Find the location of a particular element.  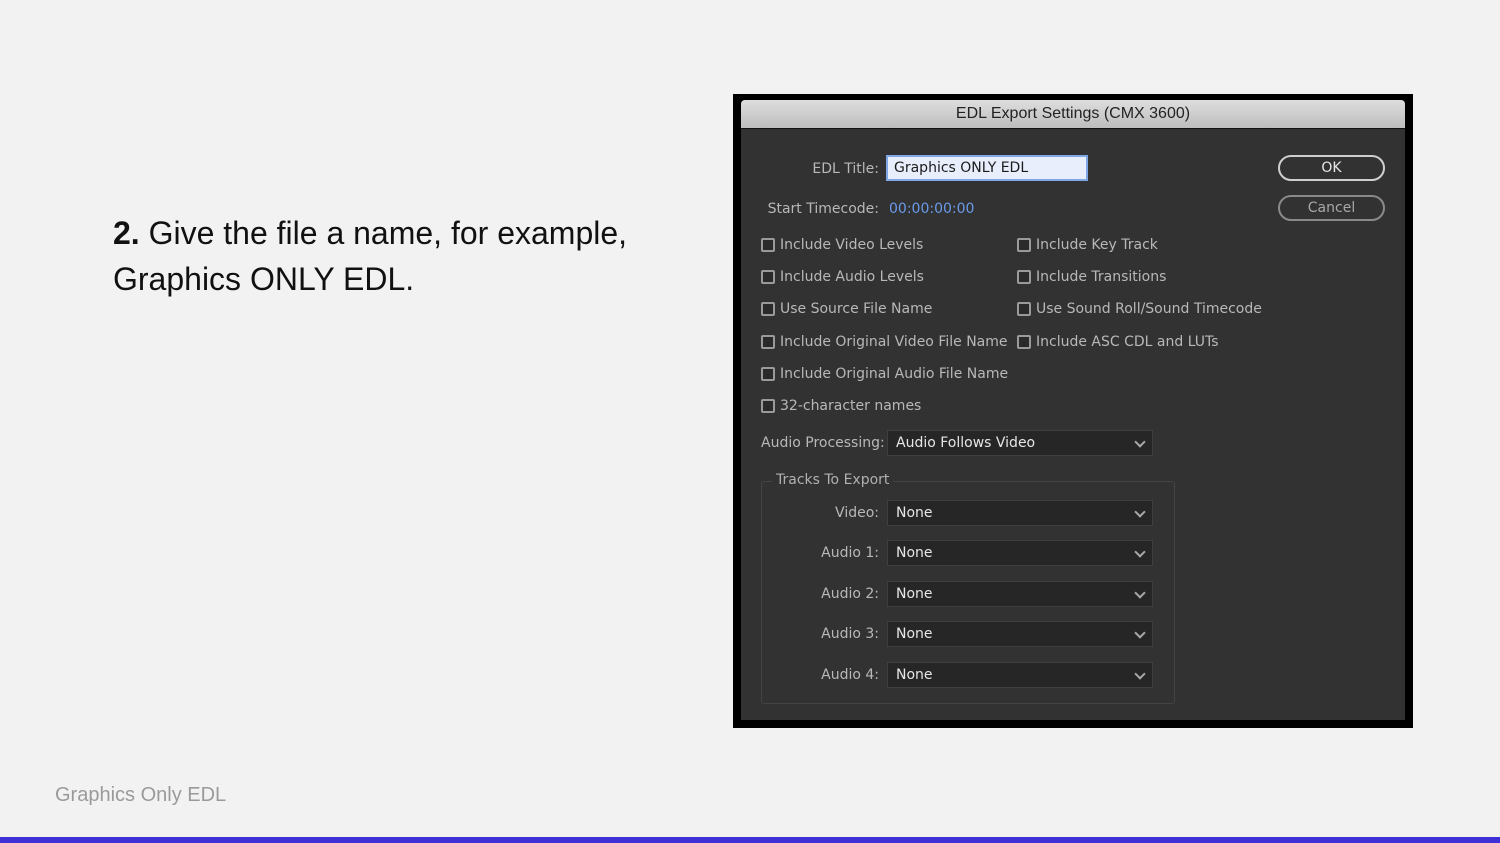

include-video-levels-checkbox: Include Video Levels is located at coordinates (842, 245).